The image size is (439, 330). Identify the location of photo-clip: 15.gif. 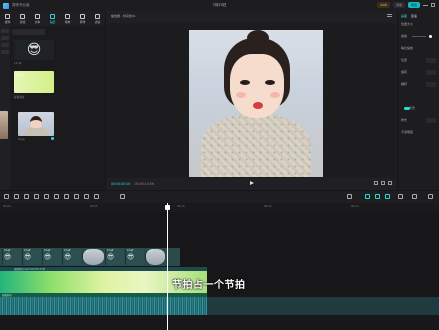
(155, 257).